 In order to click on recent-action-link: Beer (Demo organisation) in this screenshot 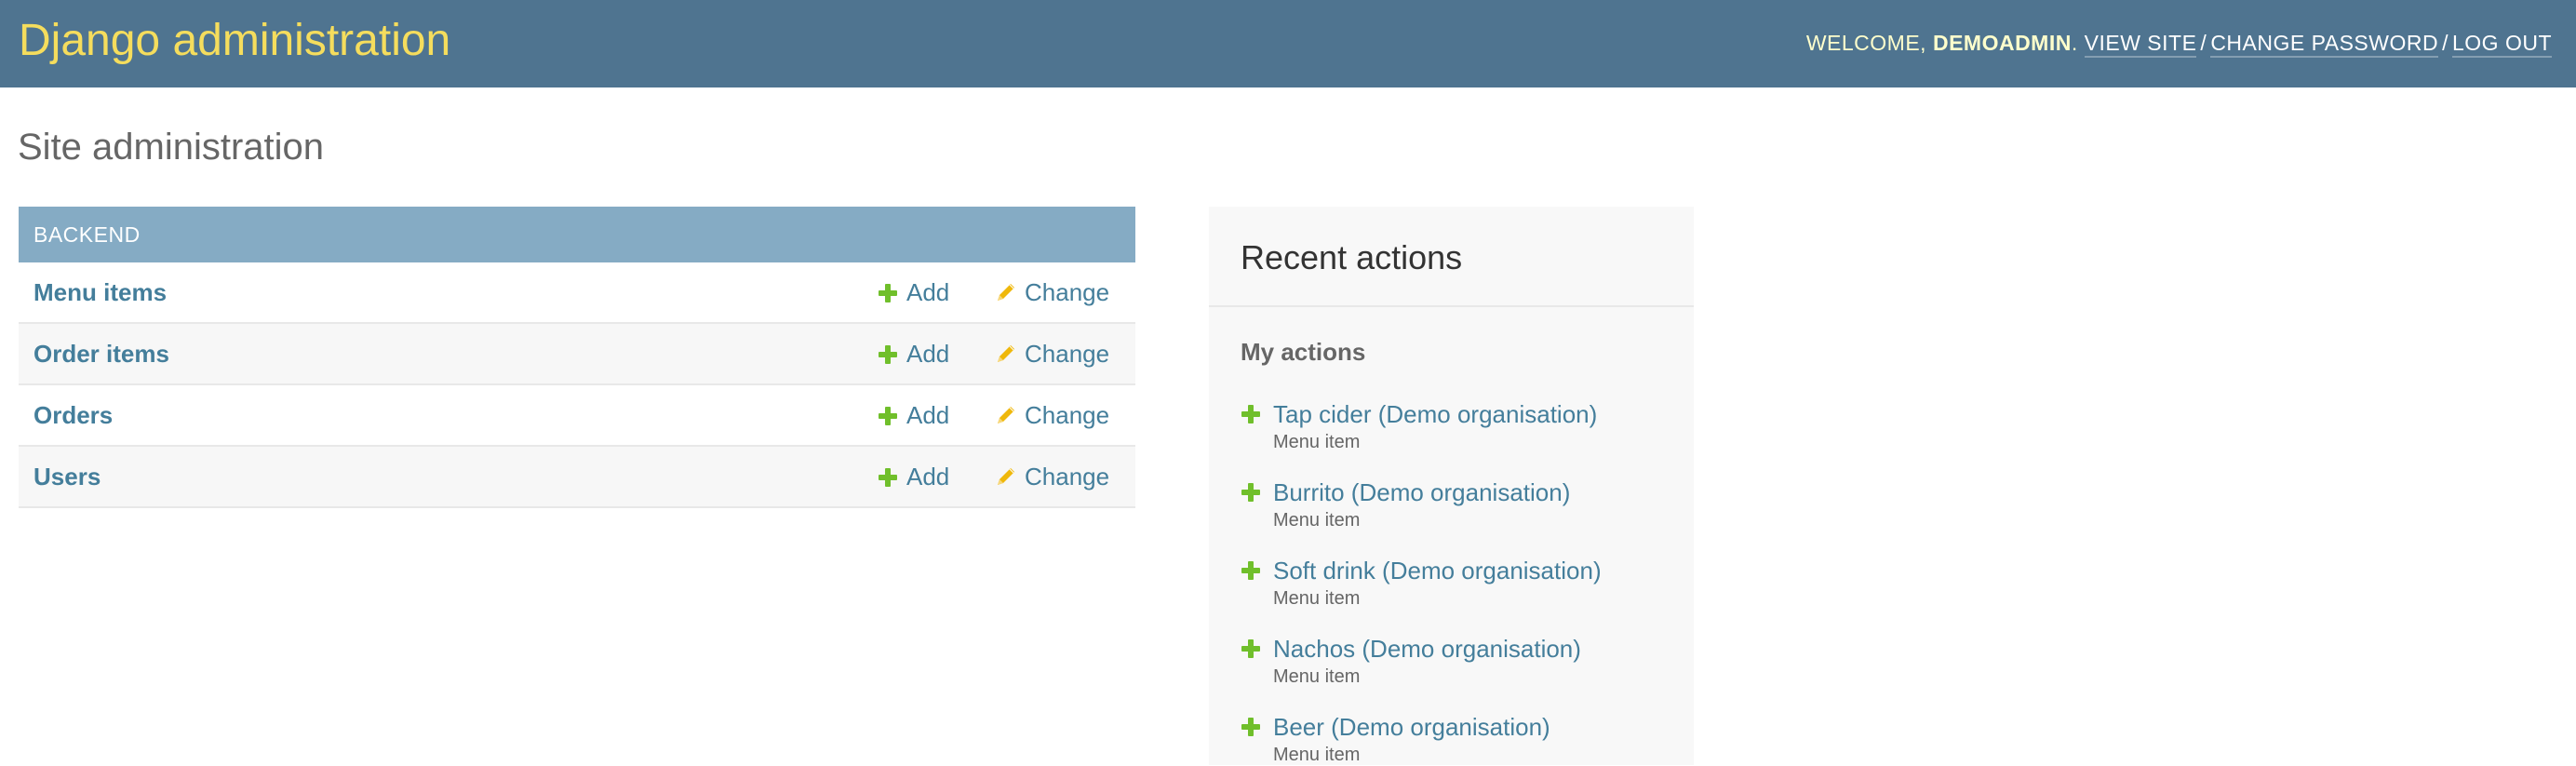, I will do `click(1411, 727)`.